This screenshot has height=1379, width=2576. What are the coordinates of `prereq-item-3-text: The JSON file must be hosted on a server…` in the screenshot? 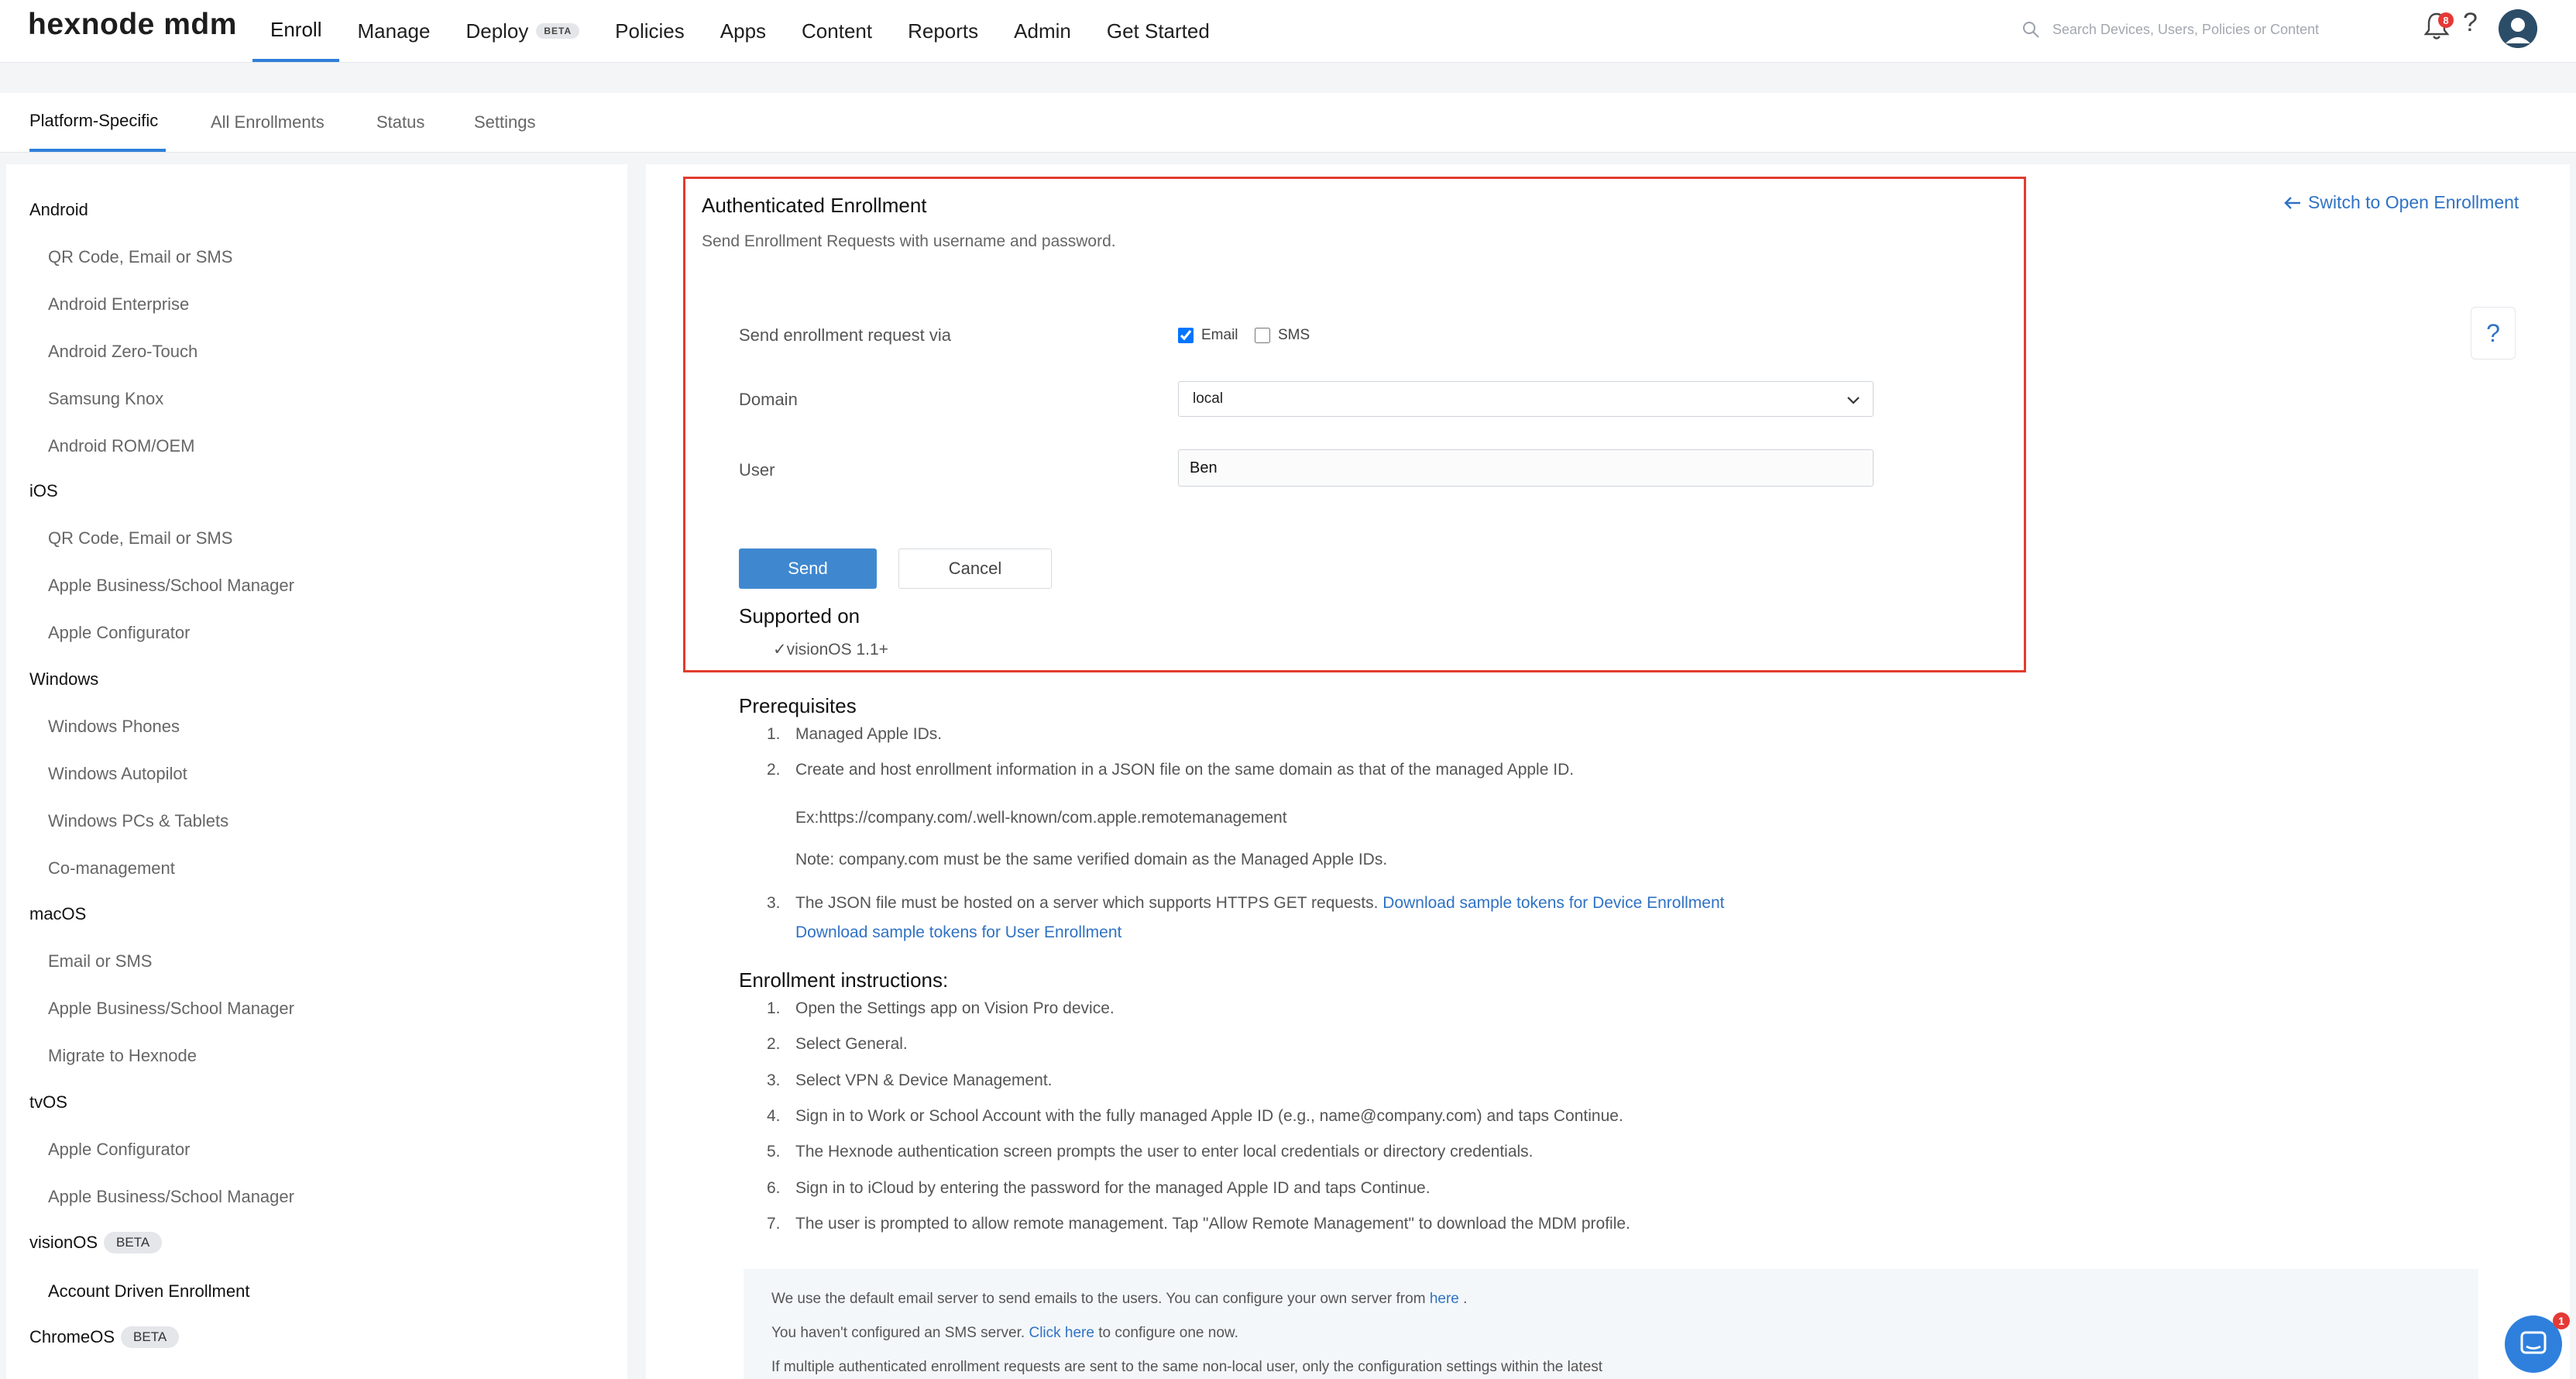 It's located at (1087, 903).